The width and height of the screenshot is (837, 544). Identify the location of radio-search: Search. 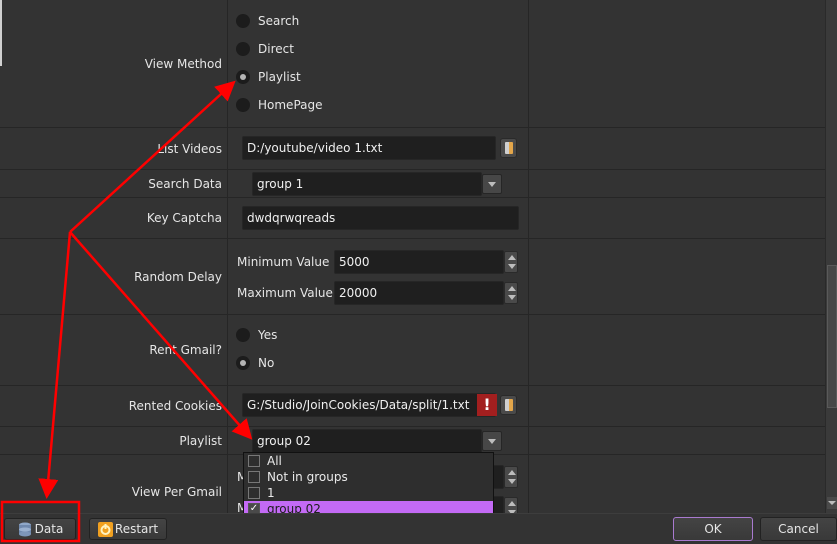
(267, 21).